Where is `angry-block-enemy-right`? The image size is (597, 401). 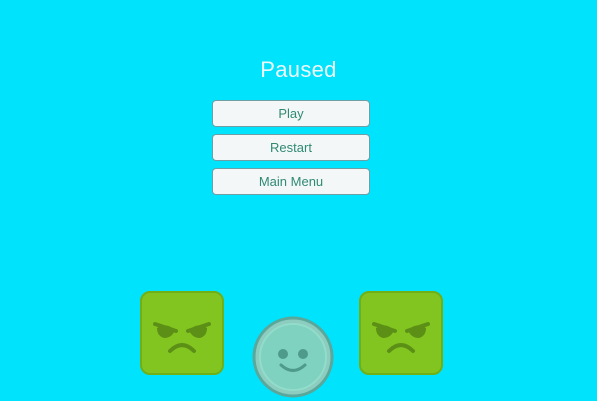
angry-block-enemy-right is located at coordinates (401, 333).